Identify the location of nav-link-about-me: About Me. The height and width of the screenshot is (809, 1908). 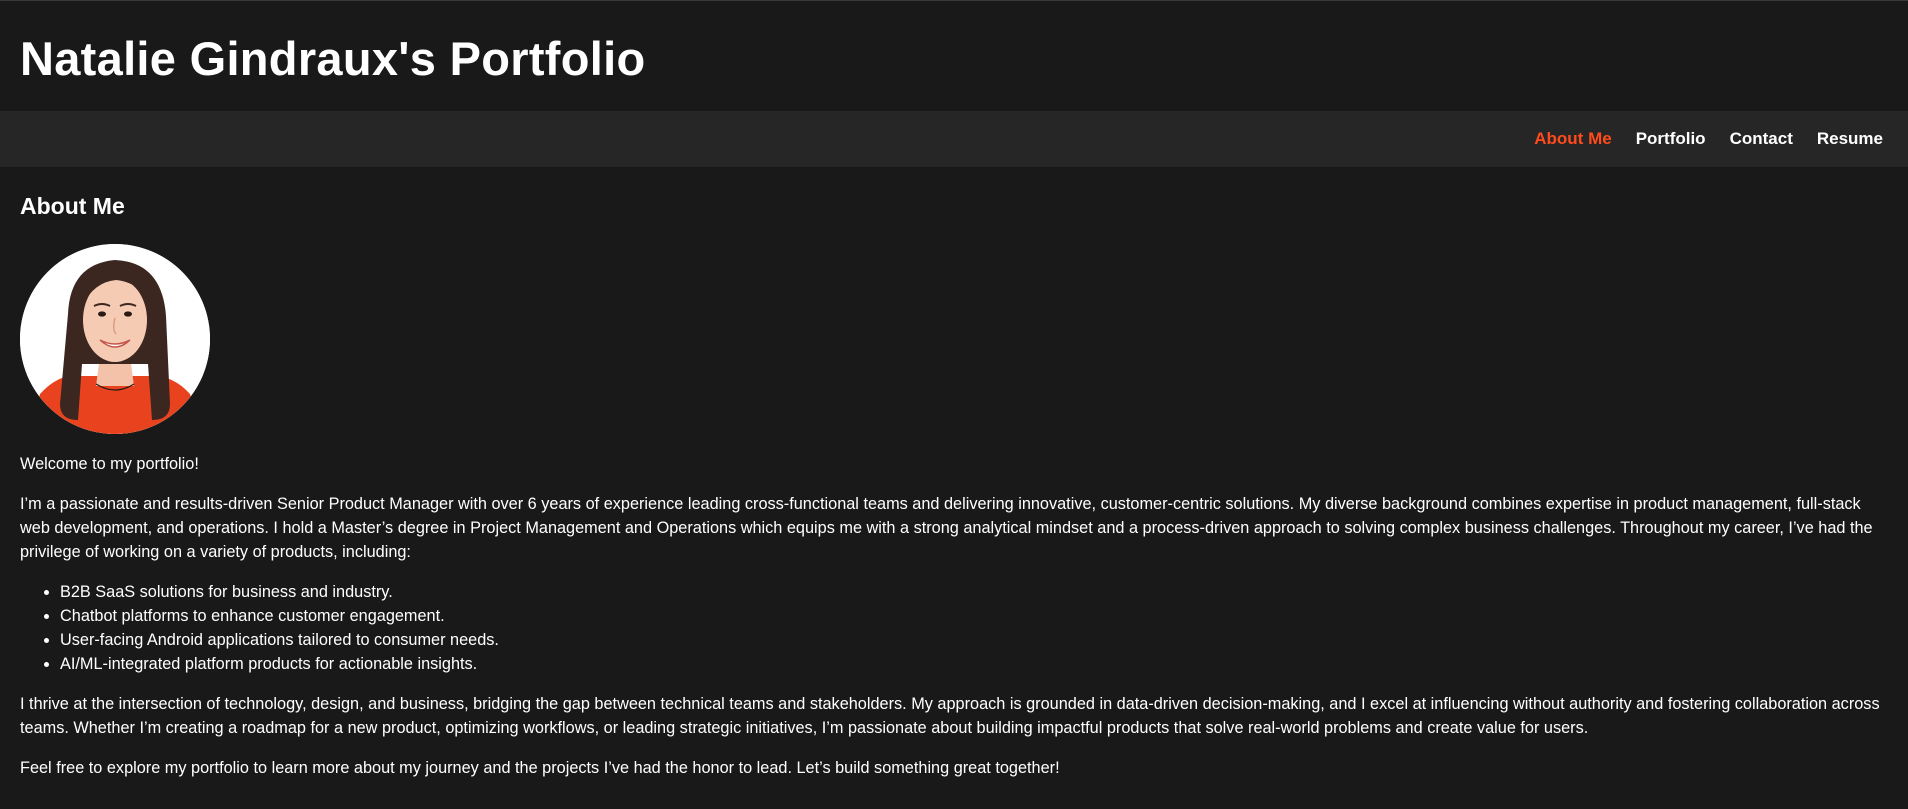
(1572, 139).